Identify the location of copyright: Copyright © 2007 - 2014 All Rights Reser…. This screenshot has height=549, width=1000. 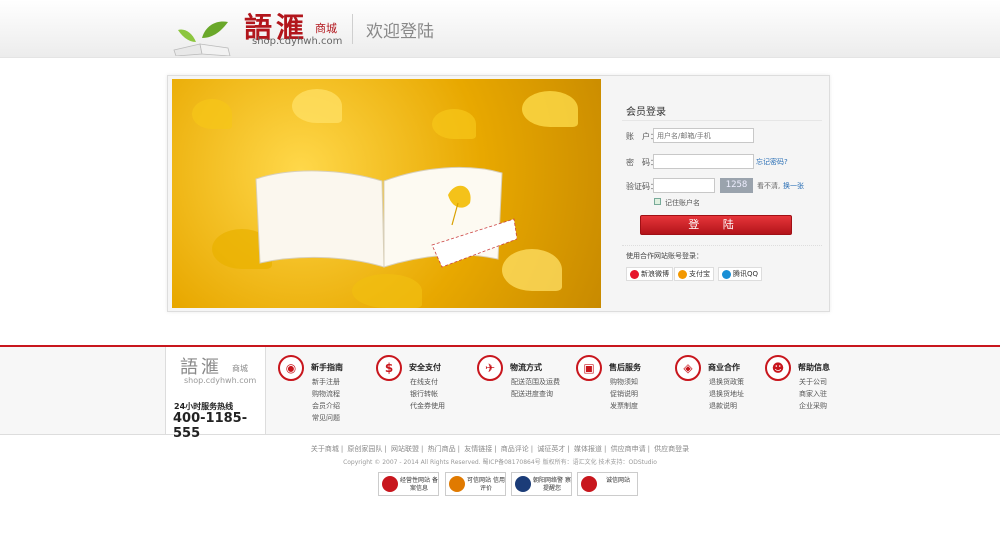
(500, 462).